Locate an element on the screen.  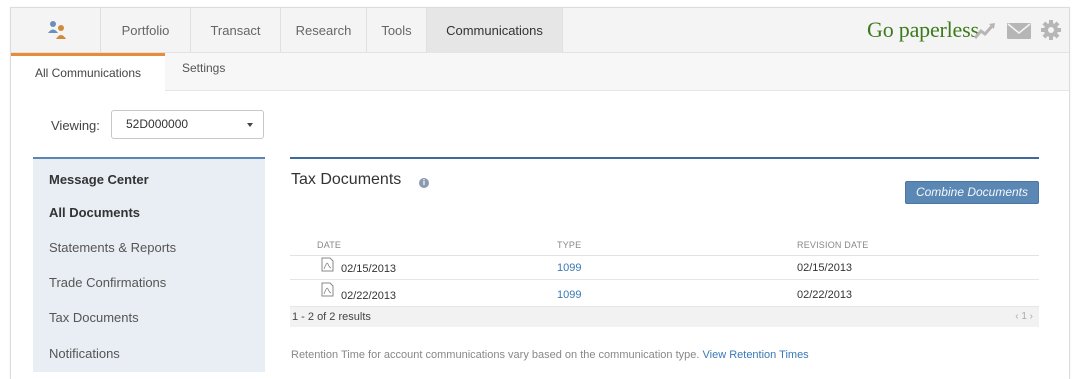
row-date: 02/22/2013 is located at coordinates (369, 296).